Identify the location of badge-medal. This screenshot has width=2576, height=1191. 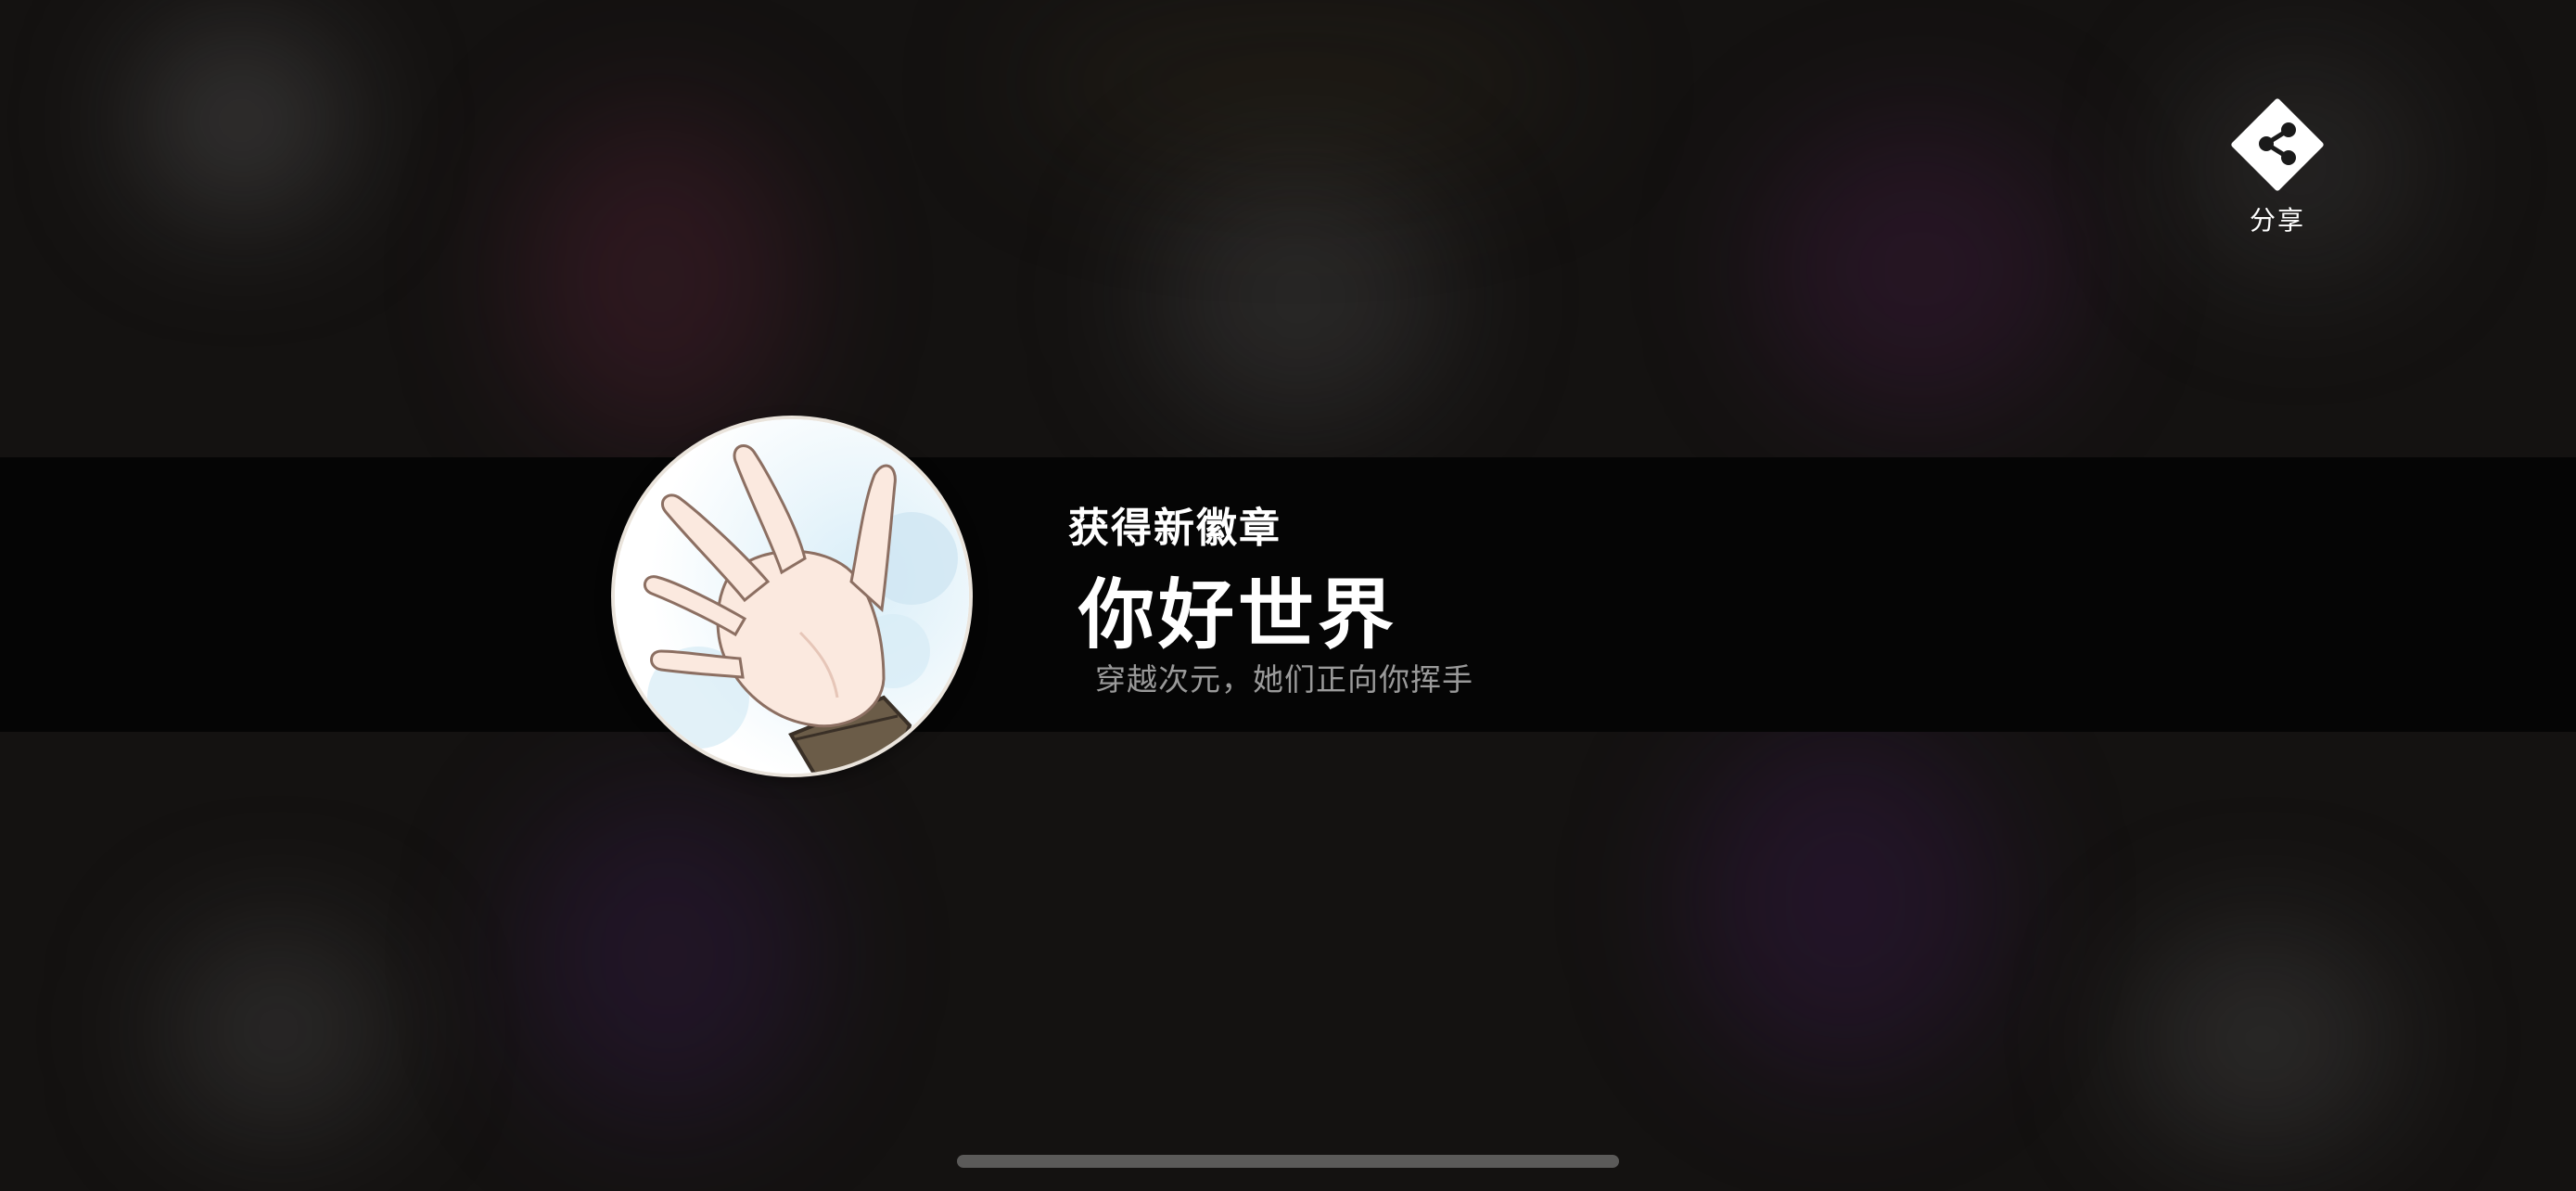
(792, 597).